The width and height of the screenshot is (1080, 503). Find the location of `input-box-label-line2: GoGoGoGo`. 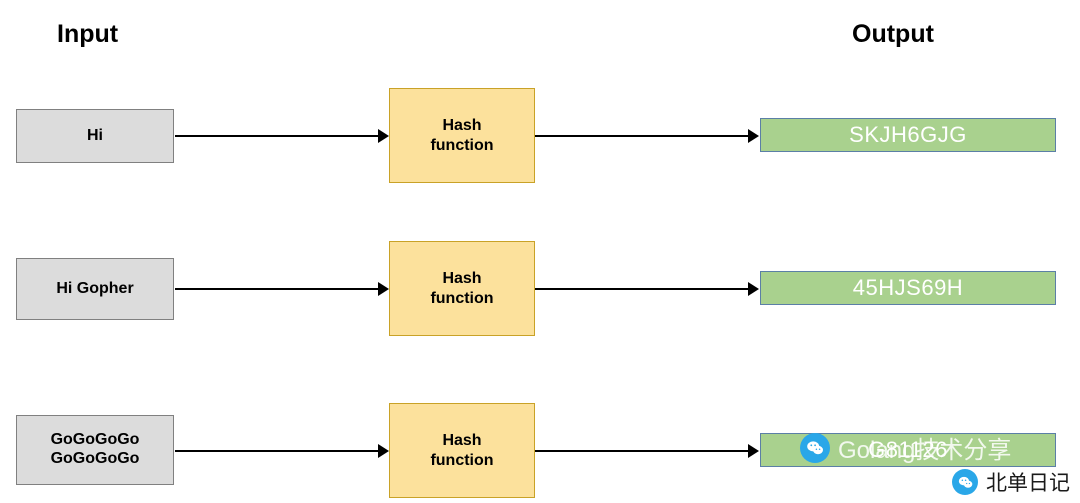

input-box-label-line2: GoGoGoGo is located at coordinates (95, 458).